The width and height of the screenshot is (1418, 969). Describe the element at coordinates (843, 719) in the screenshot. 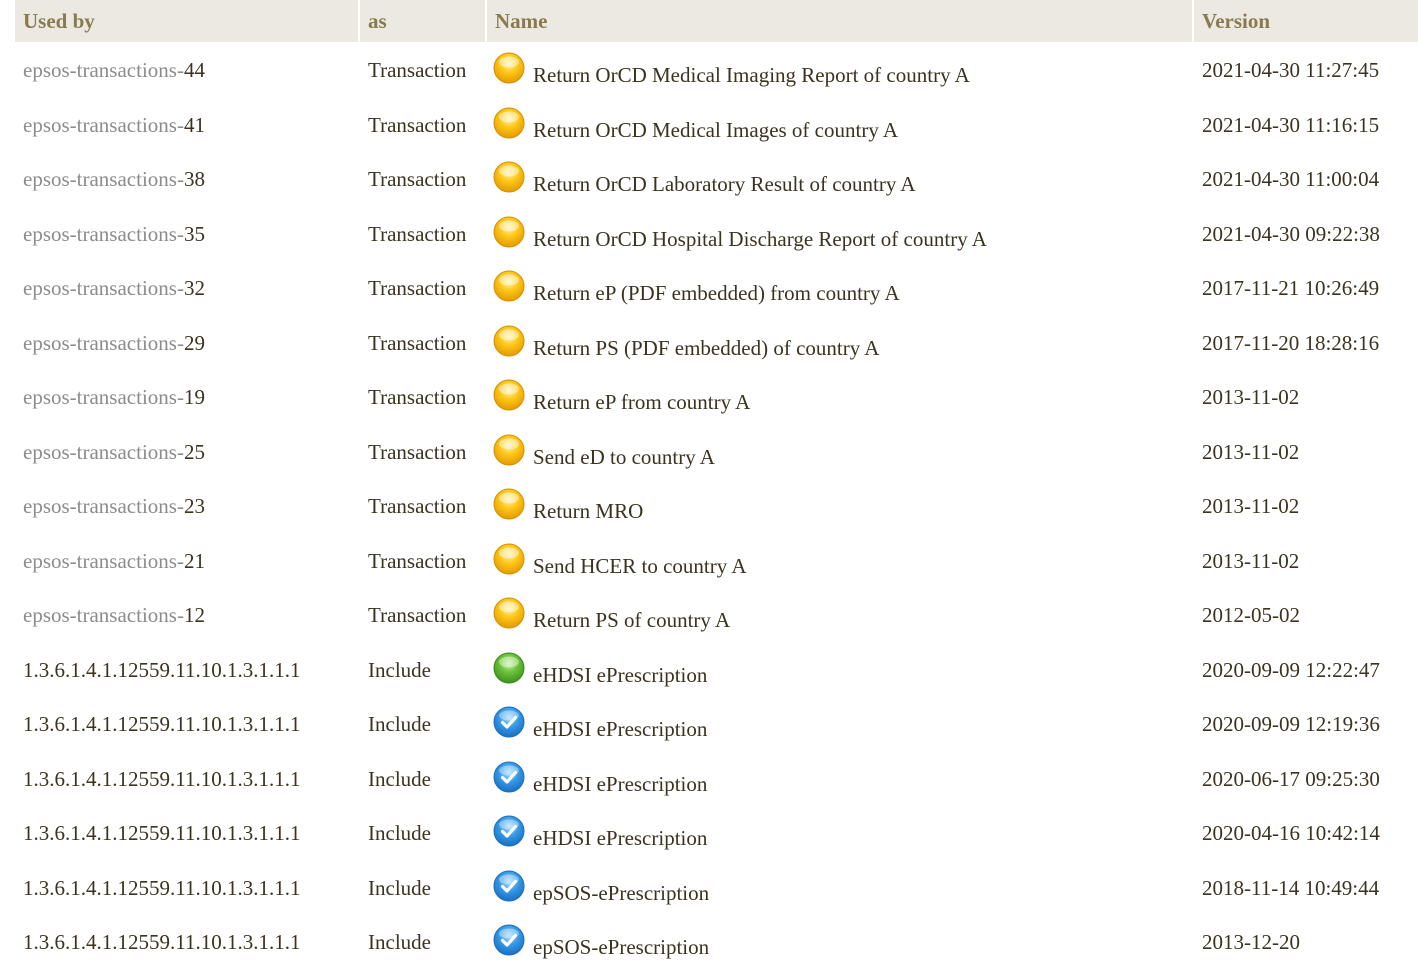

I see `name-inner: eHDSI ePrescription` at that location.